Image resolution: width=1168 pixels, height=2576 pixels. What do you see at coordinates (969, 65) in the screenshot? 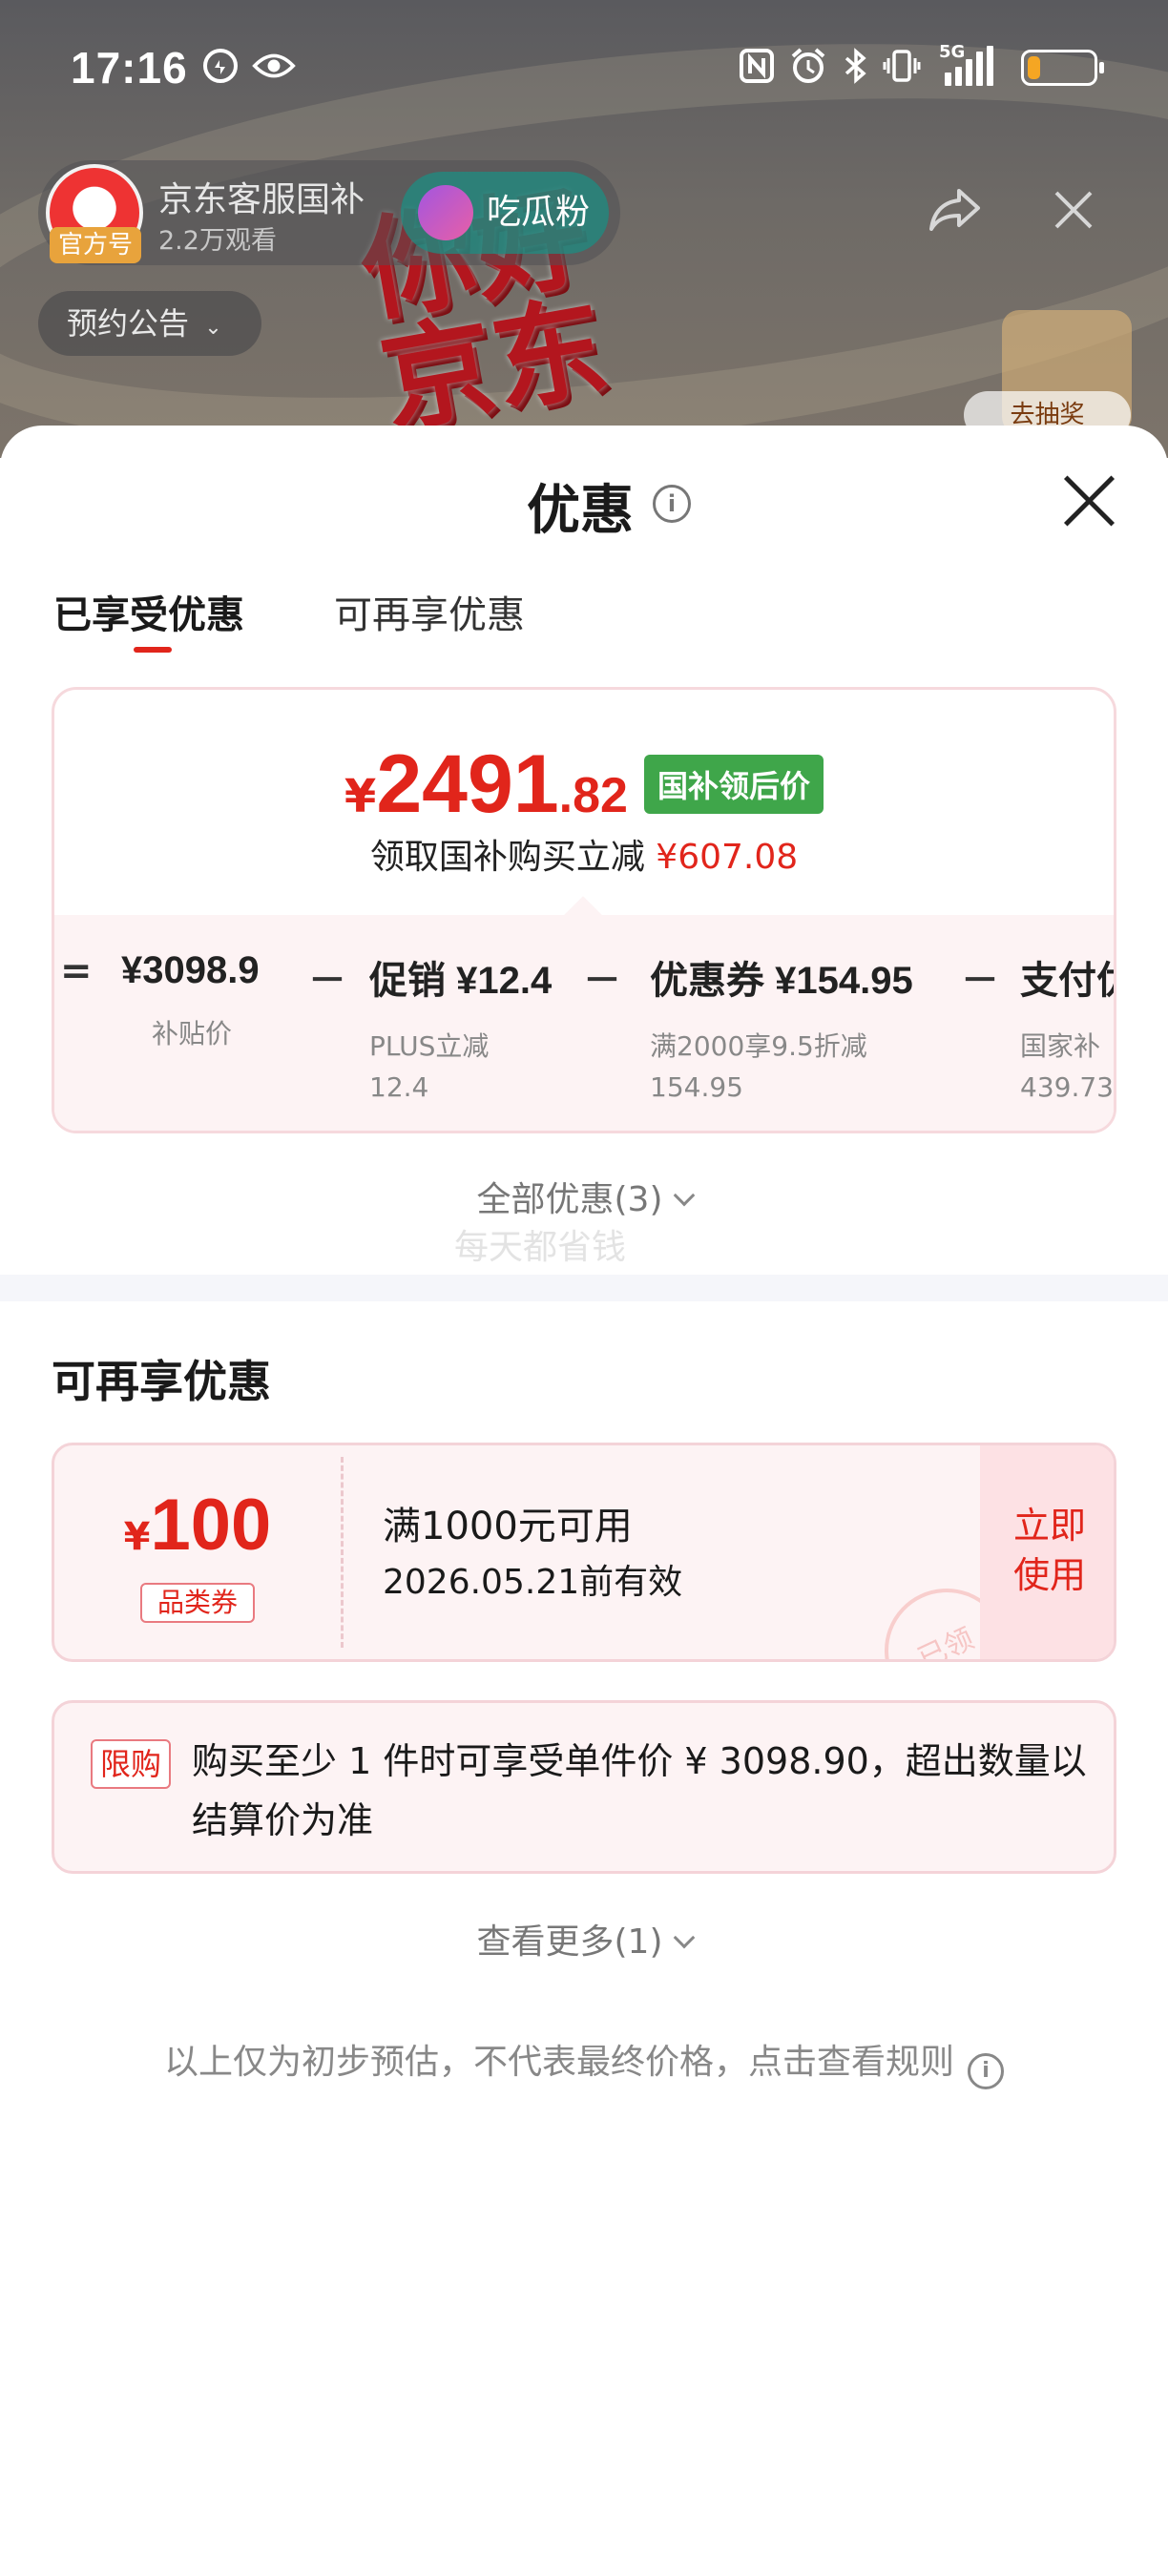
I see `signal-icon` at bounding box center [969, 65].